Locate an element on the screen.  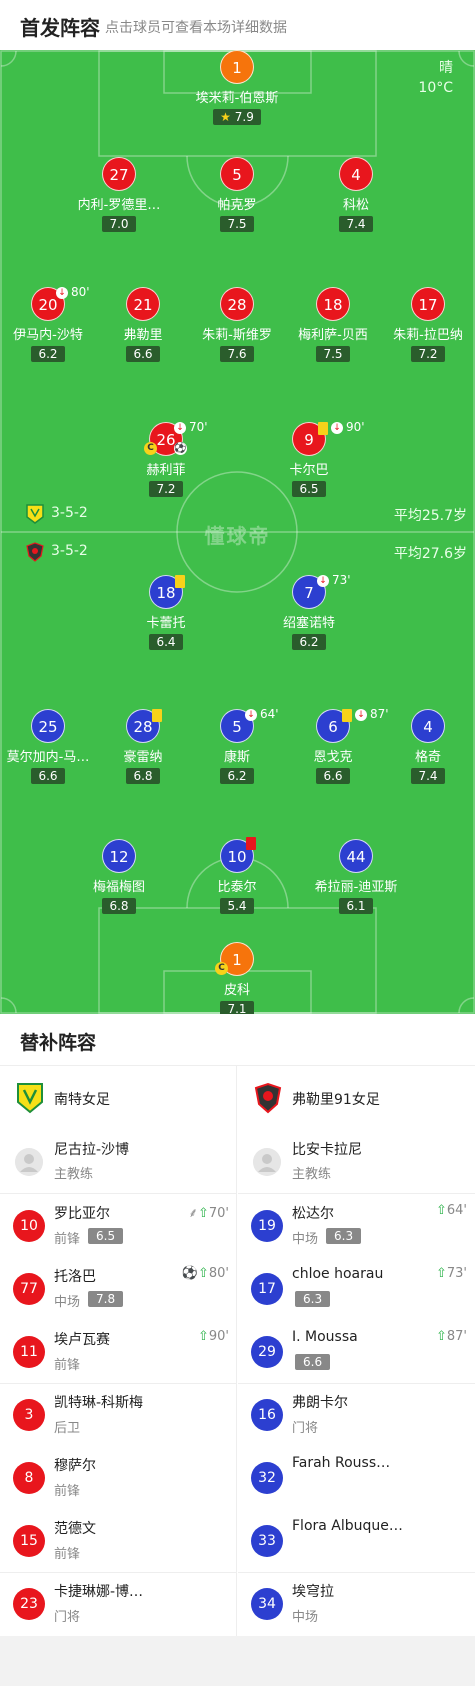
sub-number: 34 is located at coordinates (267, 1604).